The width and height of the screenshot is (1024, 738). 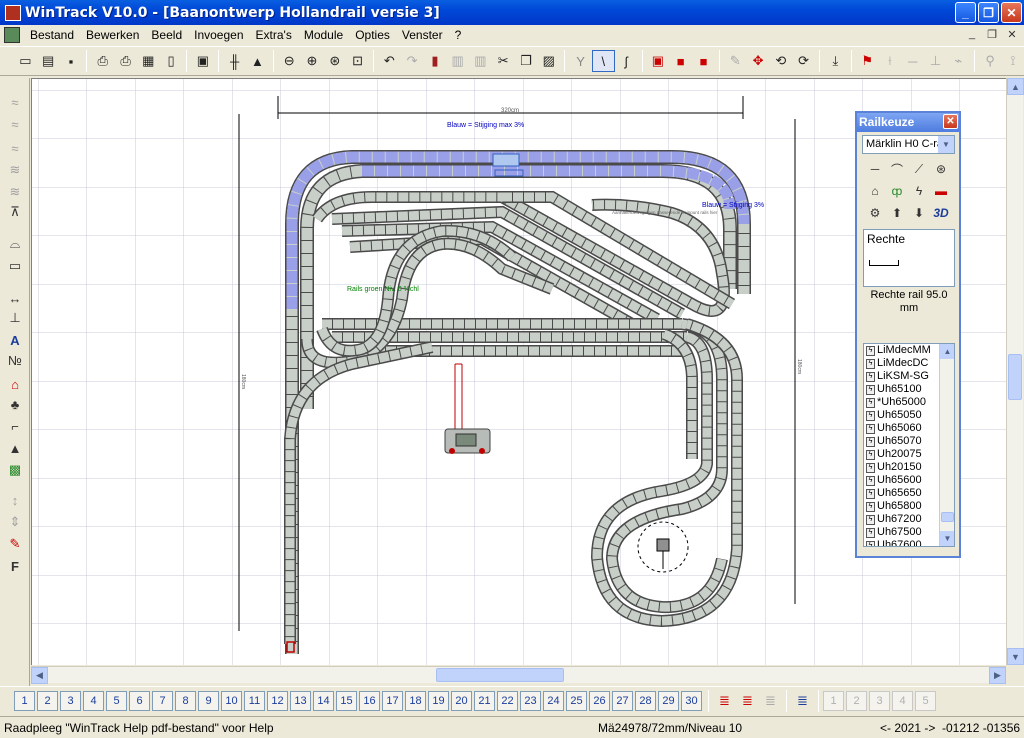 What do you see at coordinates (875, 213) in the screenshot?
I see `decoupler-icon: ⚙` at bounding box center [875, 213].